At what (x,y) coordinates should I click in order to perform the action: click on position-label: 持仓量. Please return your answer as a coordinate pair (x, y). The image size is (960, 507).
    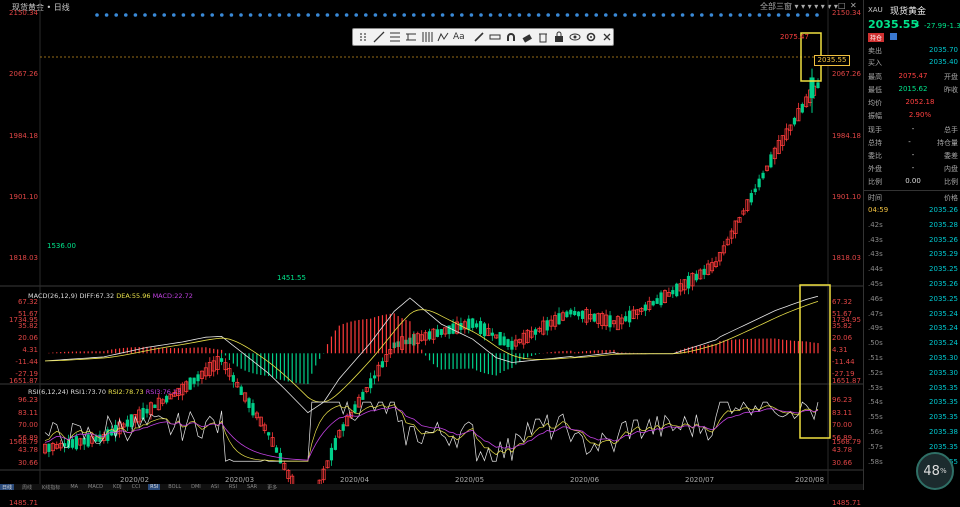
    Looking at the image, I should click on (947, 143).